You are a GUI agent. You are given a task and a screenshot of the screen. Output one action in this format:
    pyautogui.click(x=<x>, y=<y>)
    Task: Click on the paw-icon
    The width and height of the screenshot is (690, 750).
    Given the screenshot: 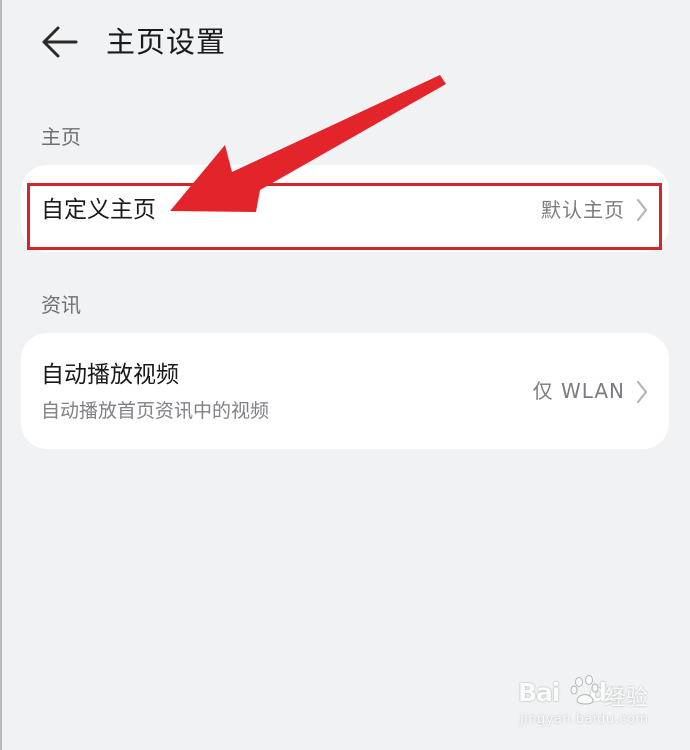 What is the action you would take?
    pyautogui.click(x=584, y=690)
    